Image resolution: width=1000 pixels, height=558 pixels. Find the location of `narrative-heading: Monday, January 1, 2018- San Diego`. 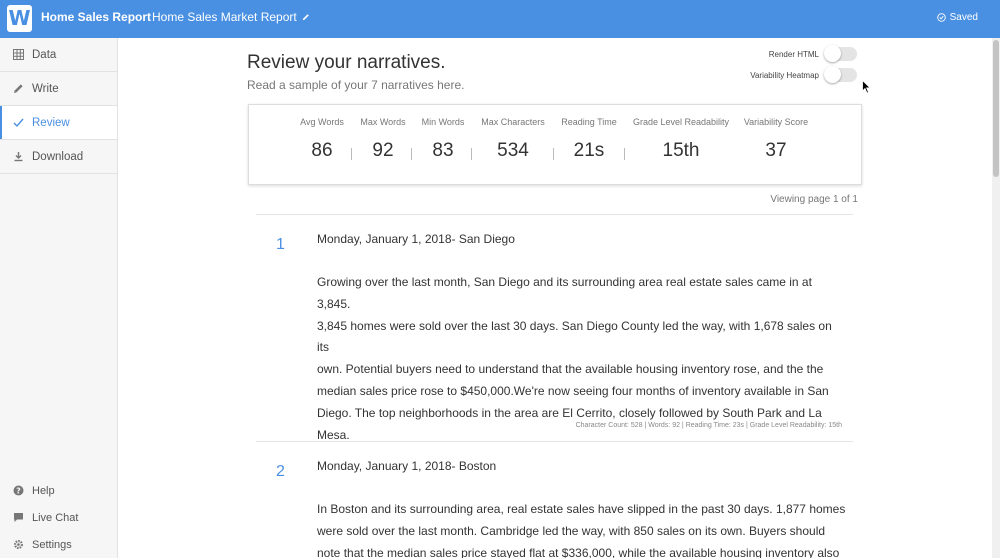

narrative-heading: Monday, January 1, 2018- San Diego is located at coordinates (416, 239).